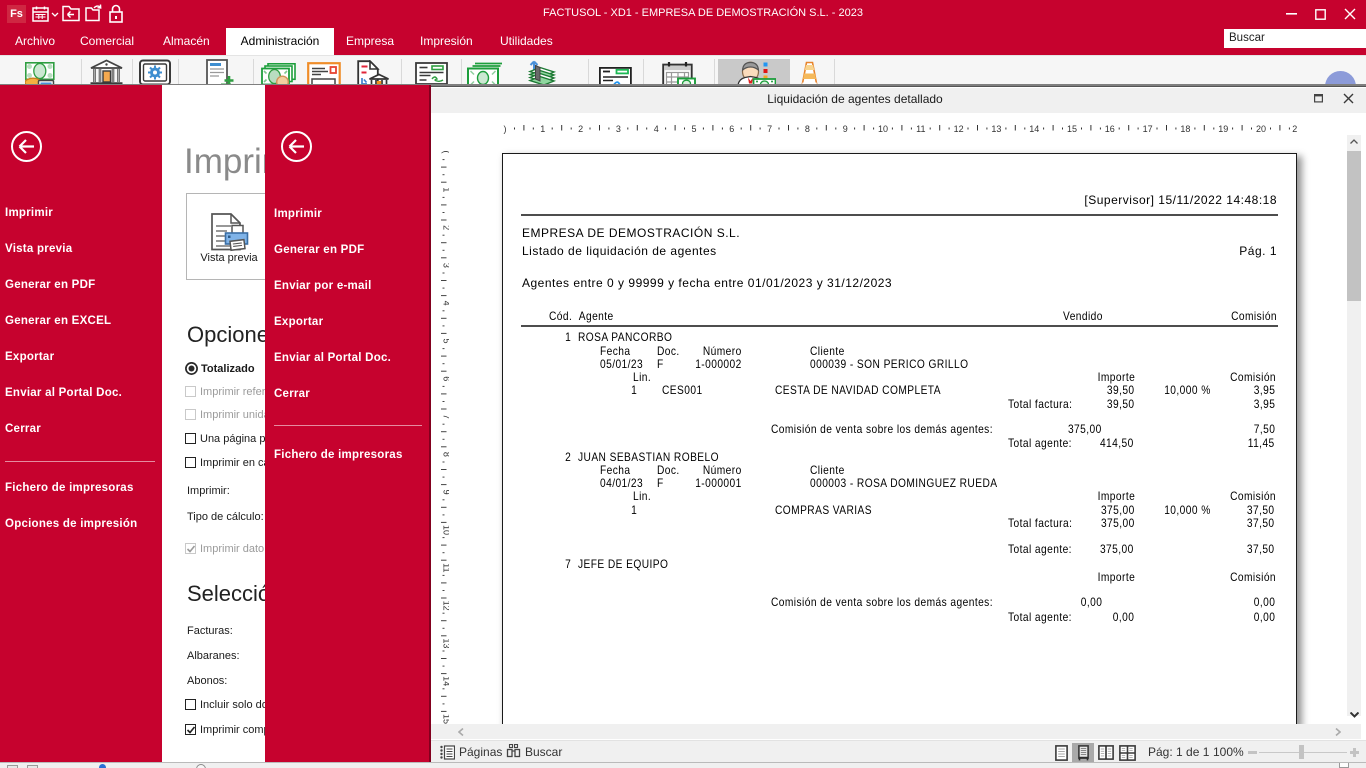 This screenshot has width=1366, height=768. Describe the element at coordinates (1261, 129) in the screenshot. I see `svg-text: 20` at that location.